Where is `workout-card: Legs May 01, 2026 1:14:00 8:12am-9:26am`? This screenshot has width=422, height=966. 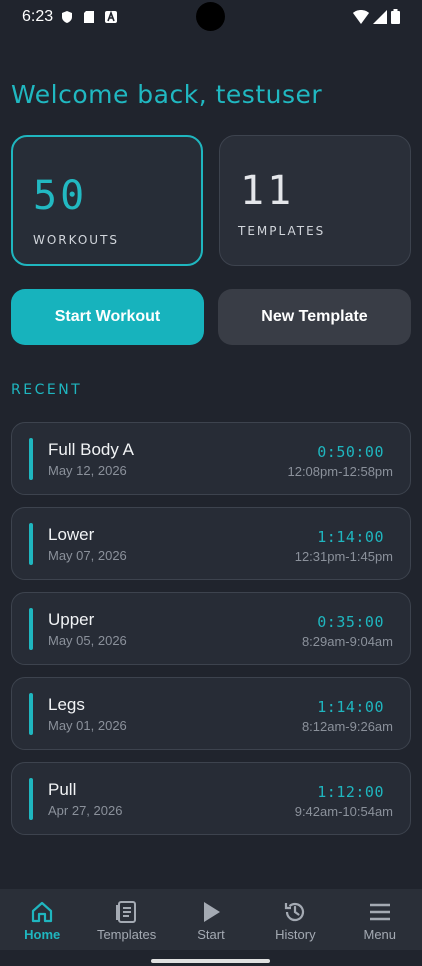
workout-card: Legs May 01, 2026 1:14:00 8:12am-9:26am is located at coordinates (211, 713).